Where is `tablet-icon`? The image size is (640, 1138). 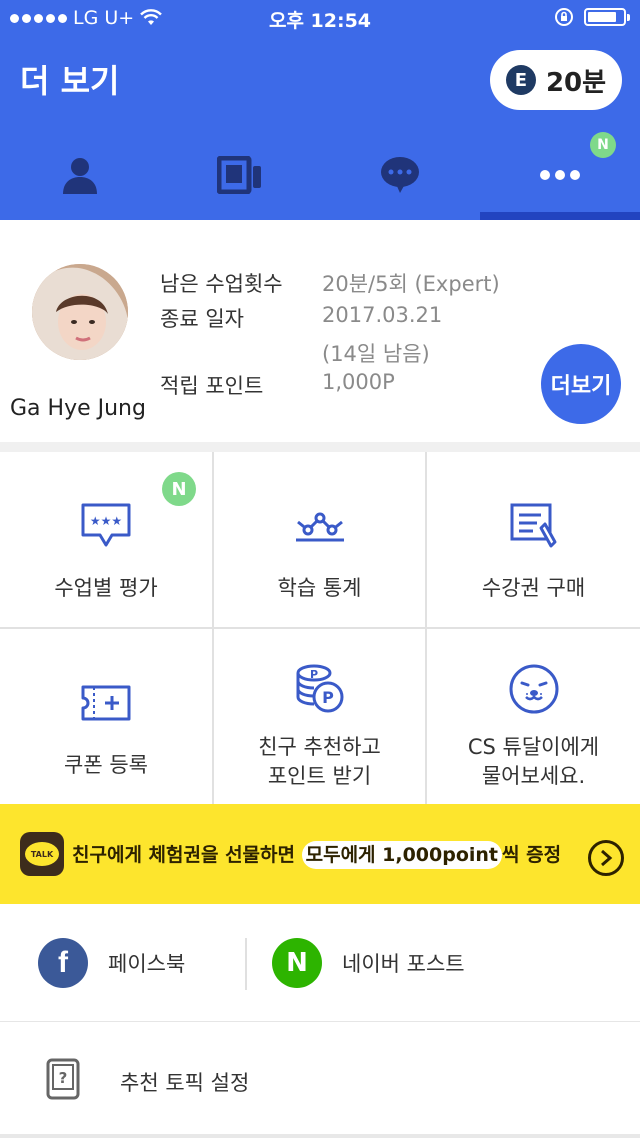
tablet-icon is located at coordinates (239, 175).